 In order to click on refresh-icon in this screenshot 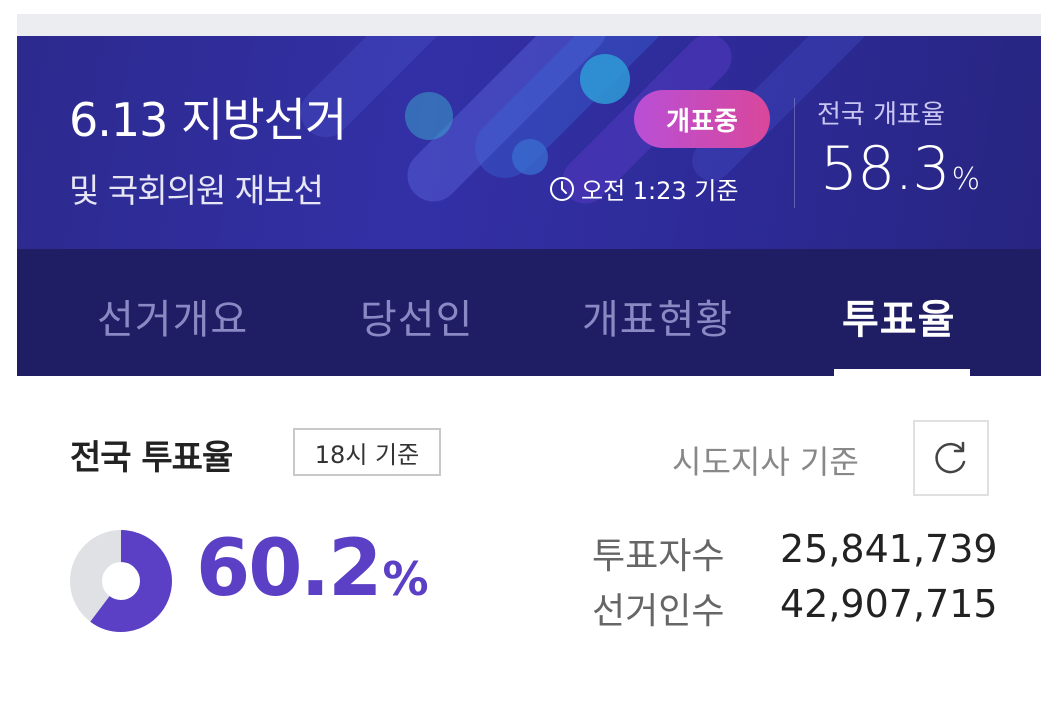, I will do `click(950, 457)`.